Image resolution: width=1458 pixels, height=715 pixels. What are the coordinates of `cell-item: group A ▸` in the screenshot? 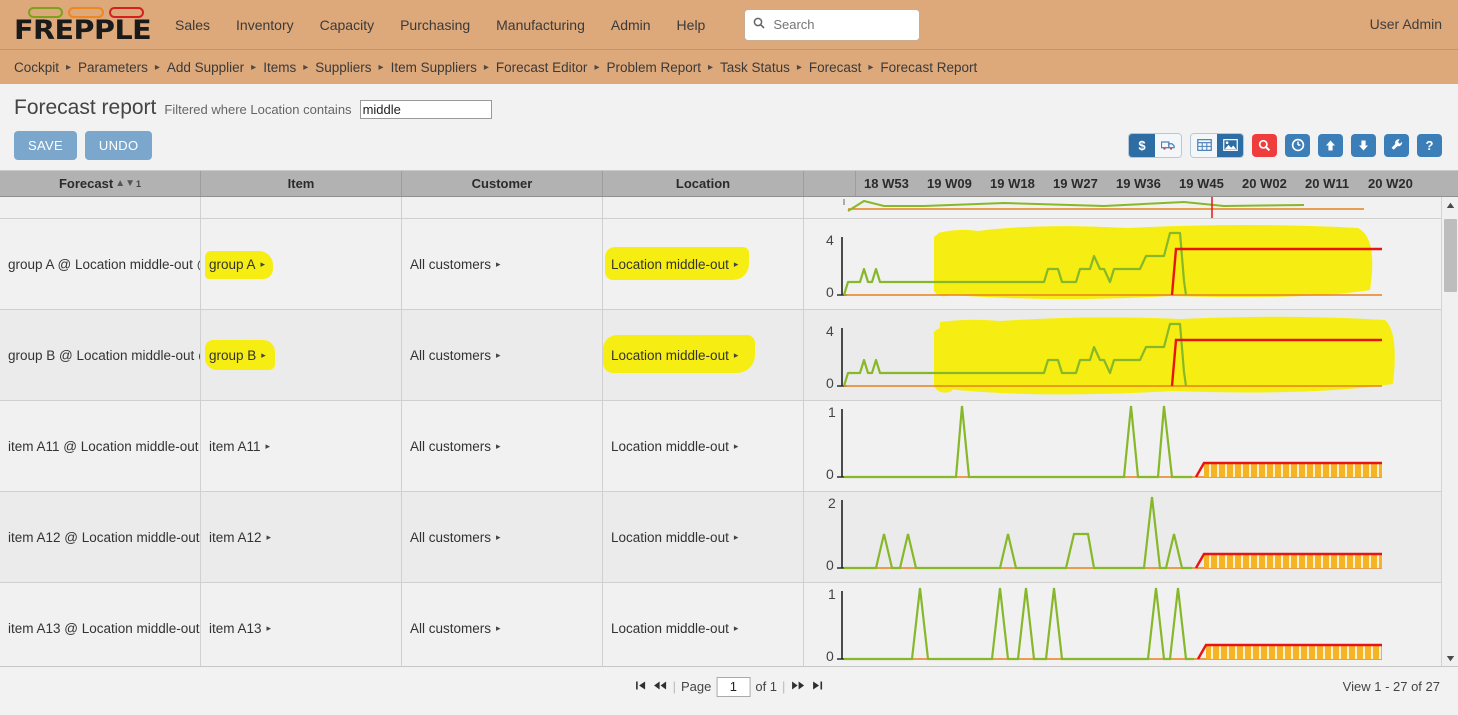 It's located at (301, 264).